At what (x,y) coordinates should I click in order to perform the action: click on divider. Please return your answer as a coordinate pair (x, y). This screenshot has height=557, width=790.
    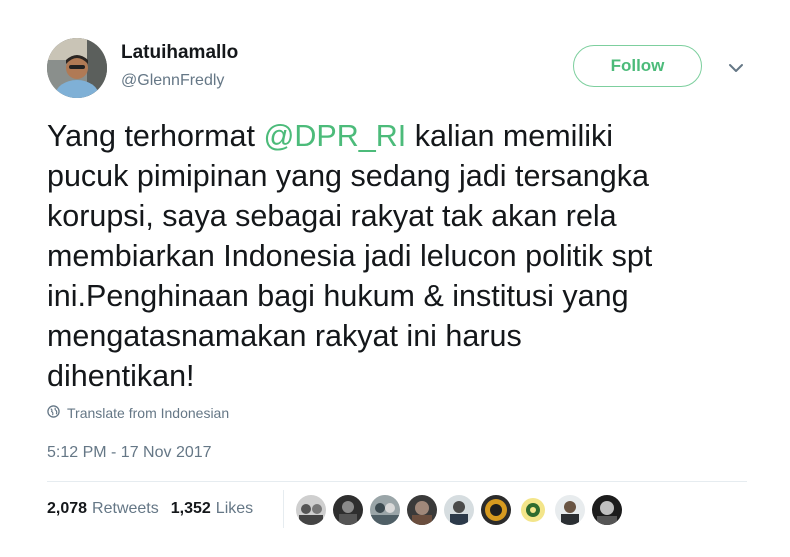
    Looking at the image, I should click on (397, 481).